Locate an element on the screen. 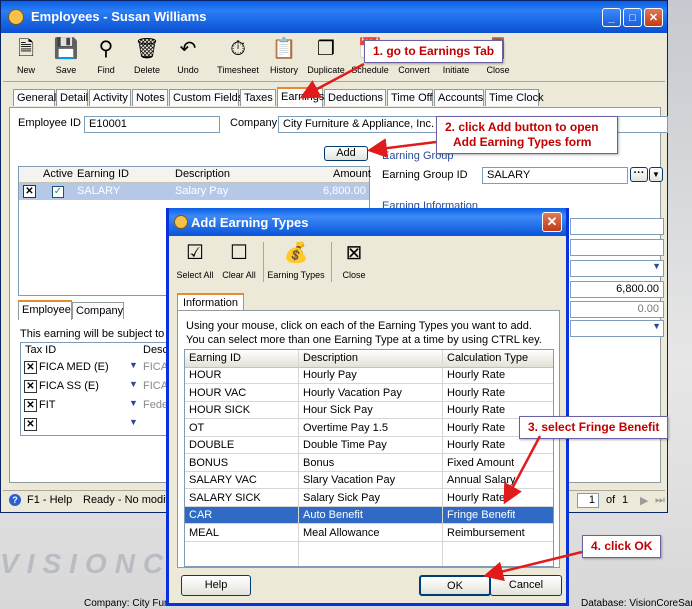  calculation-type-cell: Reimbursement is located at coordinates (486, 532).